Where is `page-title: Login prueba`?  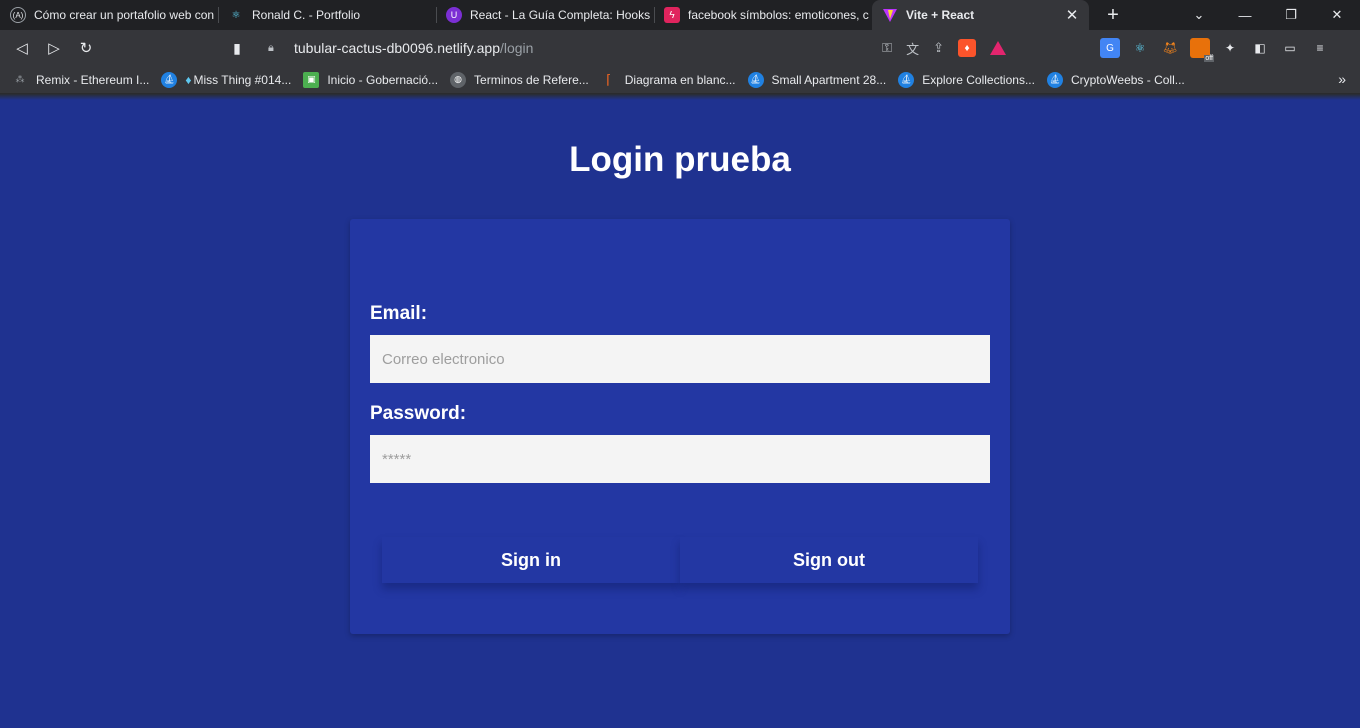 page-title: Login prueba is located at coordinates (680, 159).